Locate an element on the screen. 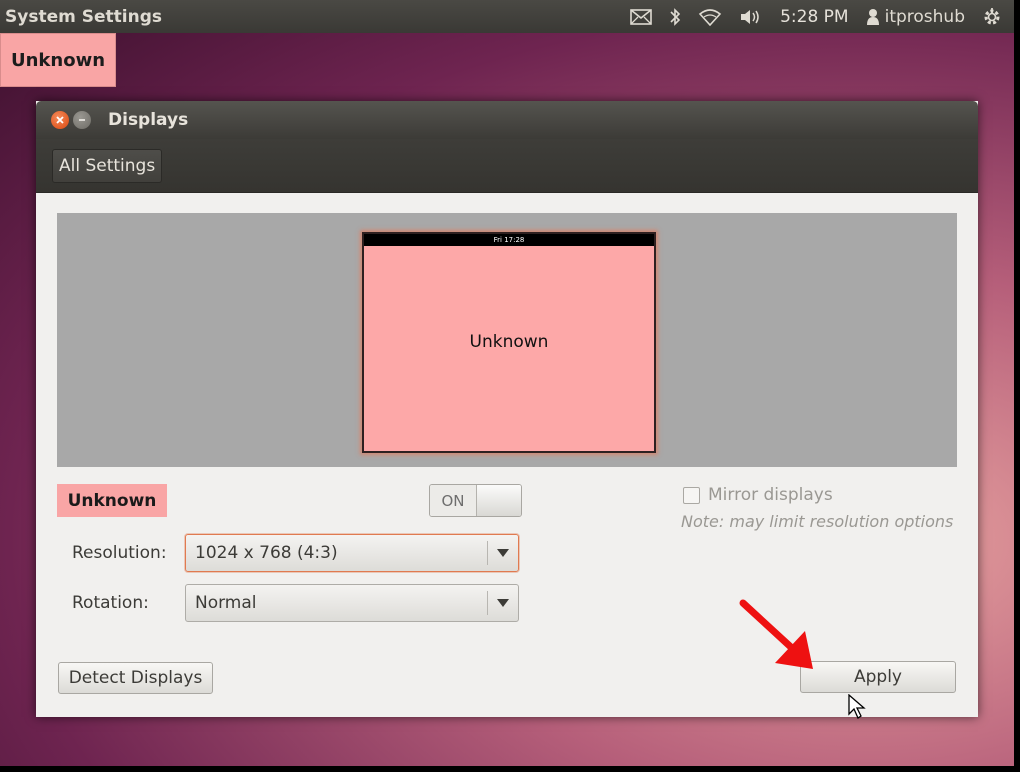 The width and height of the screenshot is (1020, 772). mirror-displays-label: Mirror displays is located at coordinates (770, 495).